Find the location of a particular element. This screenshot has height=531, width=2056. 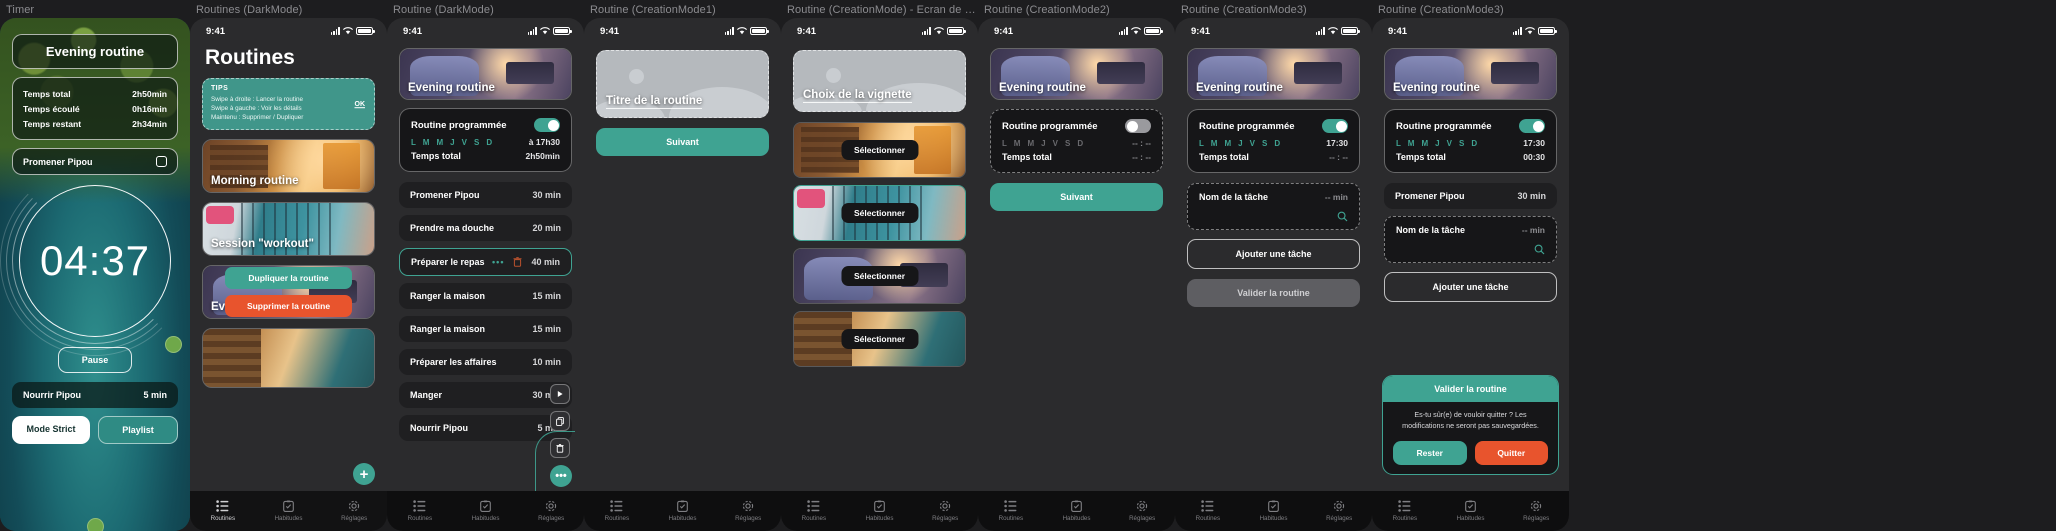

delete-routine-button is located at coordinates (560, 448).